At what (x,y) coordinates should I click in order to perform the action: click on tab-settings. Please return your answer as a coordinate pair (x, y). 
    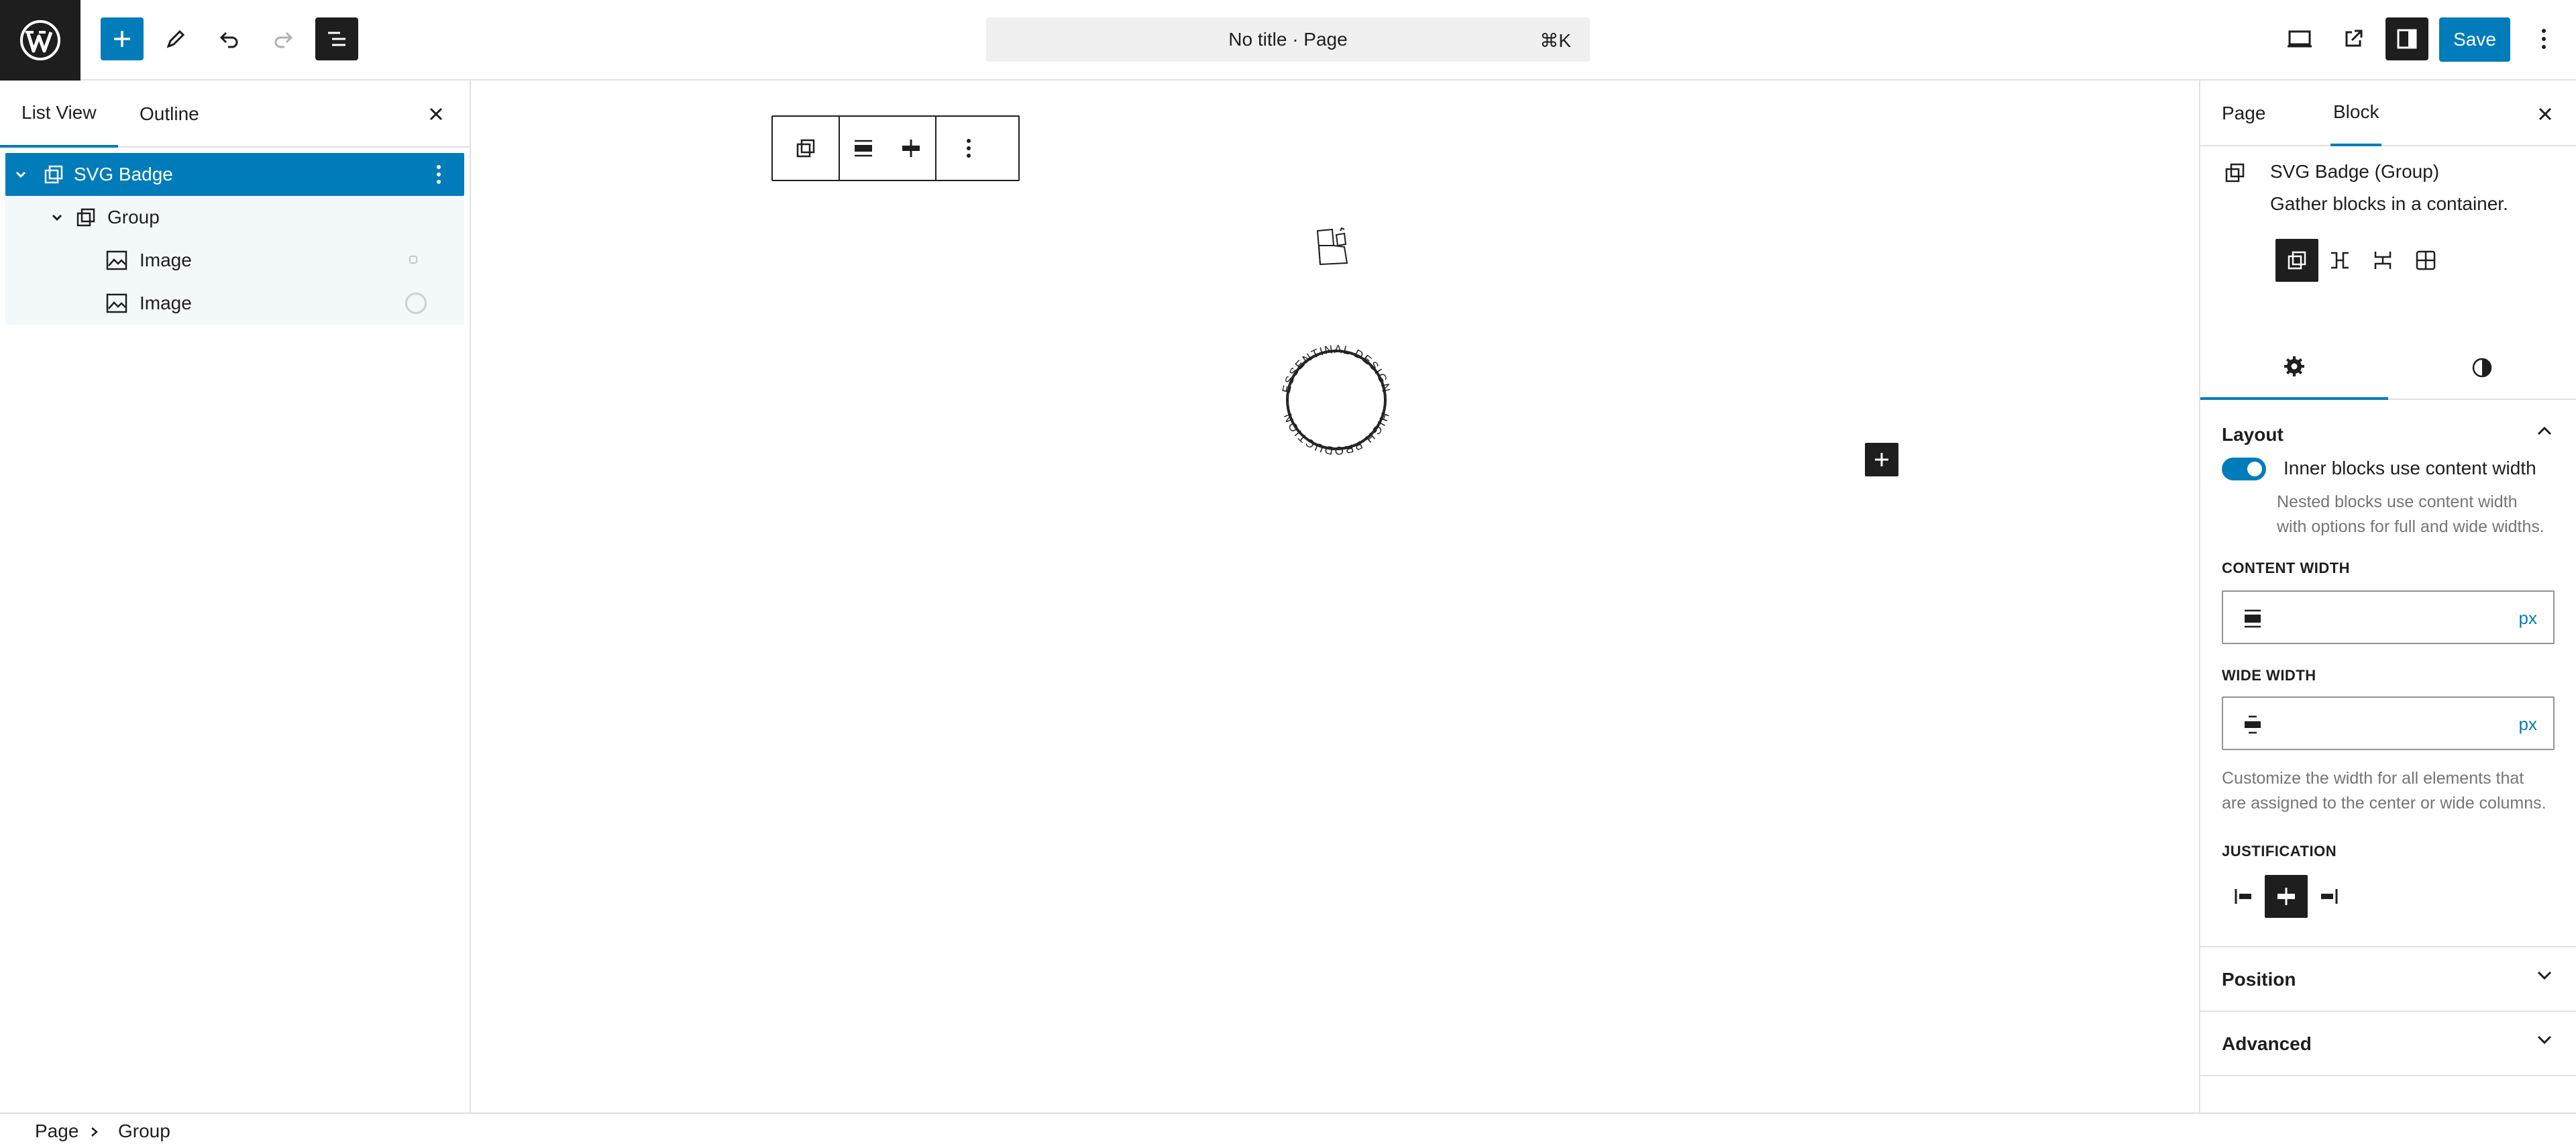
    Looking at the image, I should click on (2294, 367).